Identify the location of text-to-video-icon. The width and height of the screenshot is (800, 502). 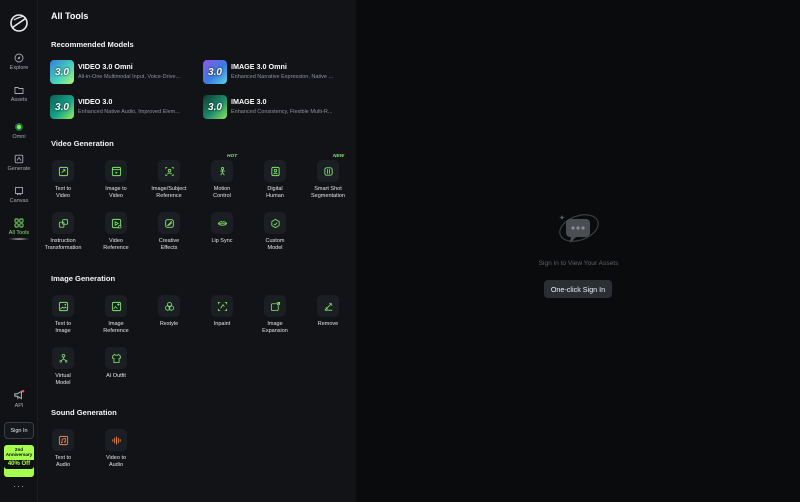
(63, 171).